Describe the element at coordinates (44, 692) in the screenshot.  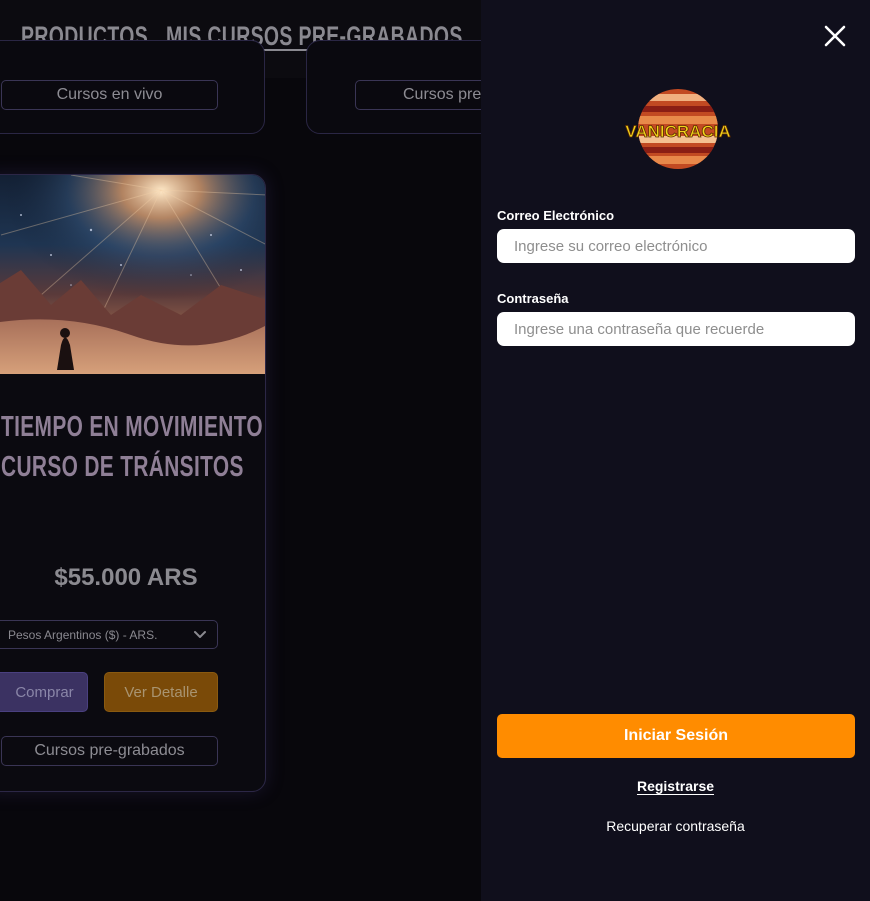
I see `buy-button: Comprar` at that location.